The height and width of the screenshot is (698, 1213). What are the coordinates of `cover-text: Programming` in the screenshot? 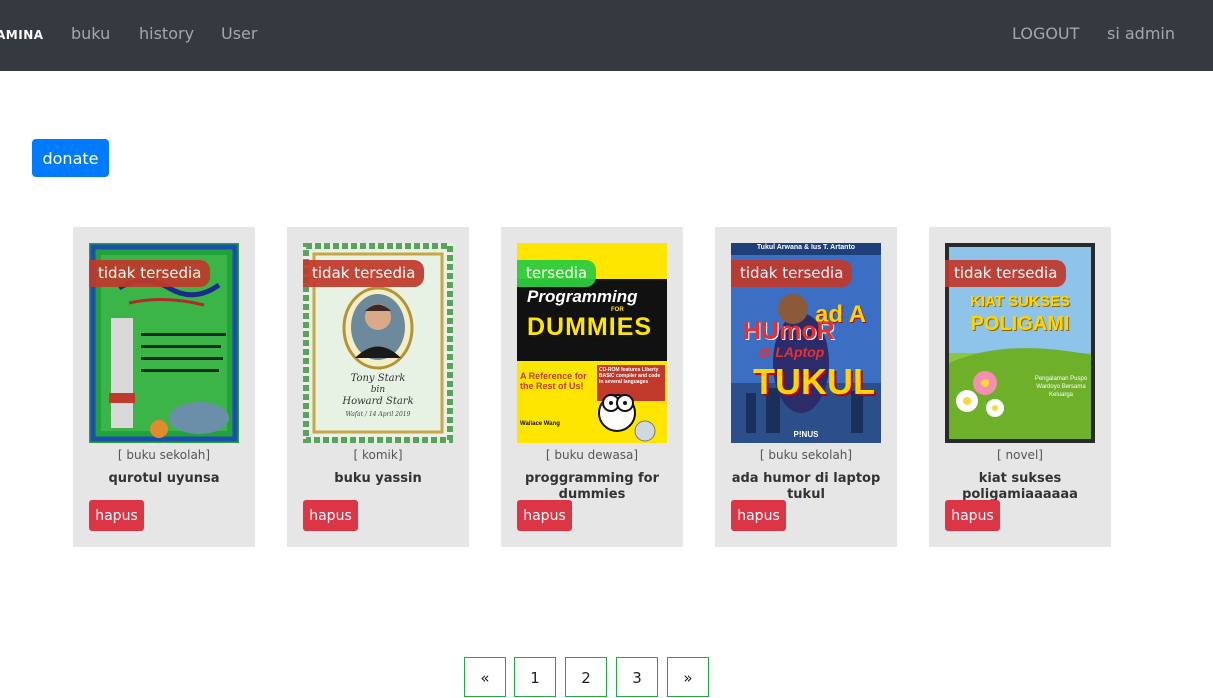 It's located at (582, 296).